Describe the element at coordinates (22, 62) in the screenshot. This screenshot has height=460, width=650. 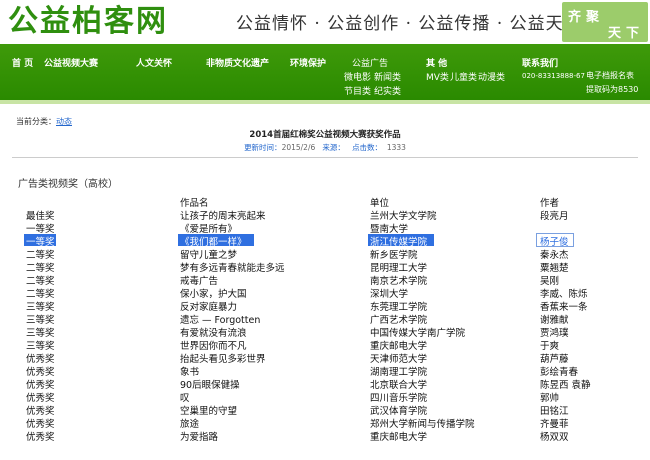
I see `nav-home: 首 页` at that location.